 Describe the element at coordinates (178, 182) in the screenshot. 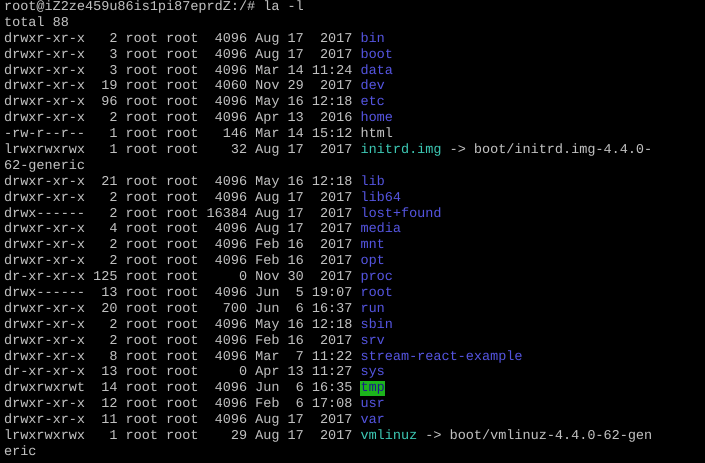

I see `file-info: drwxr-xr-x 21 root root 4096 May 16 12:18` at that location.